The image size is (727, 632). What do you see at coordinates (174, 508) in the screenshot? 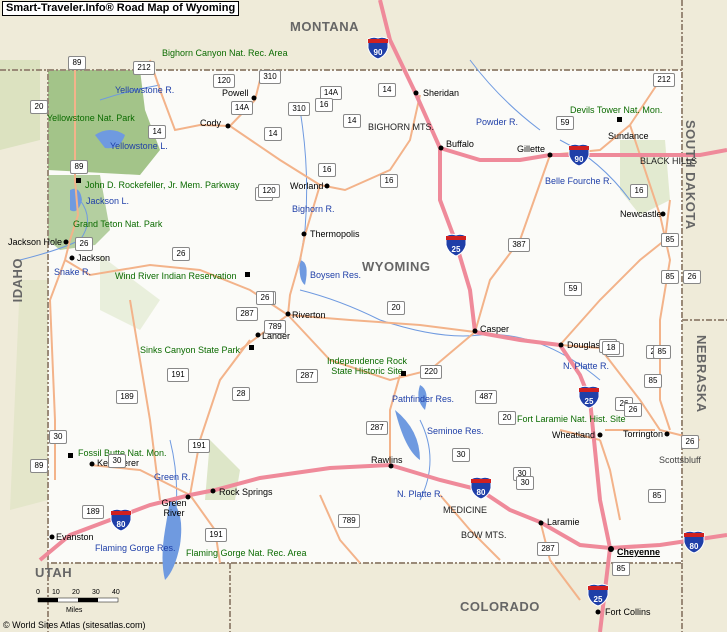
I see `city-green-river: Green River` at bounding box center [174, 508].